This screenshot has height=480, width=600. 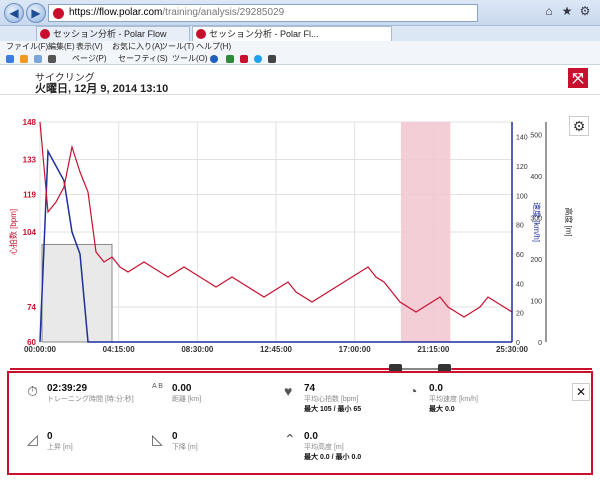 What do you see at coordinates (536, 260) in the screenshot?
I see `y-right-tick-label: 200` at bounding box center [536, 260].